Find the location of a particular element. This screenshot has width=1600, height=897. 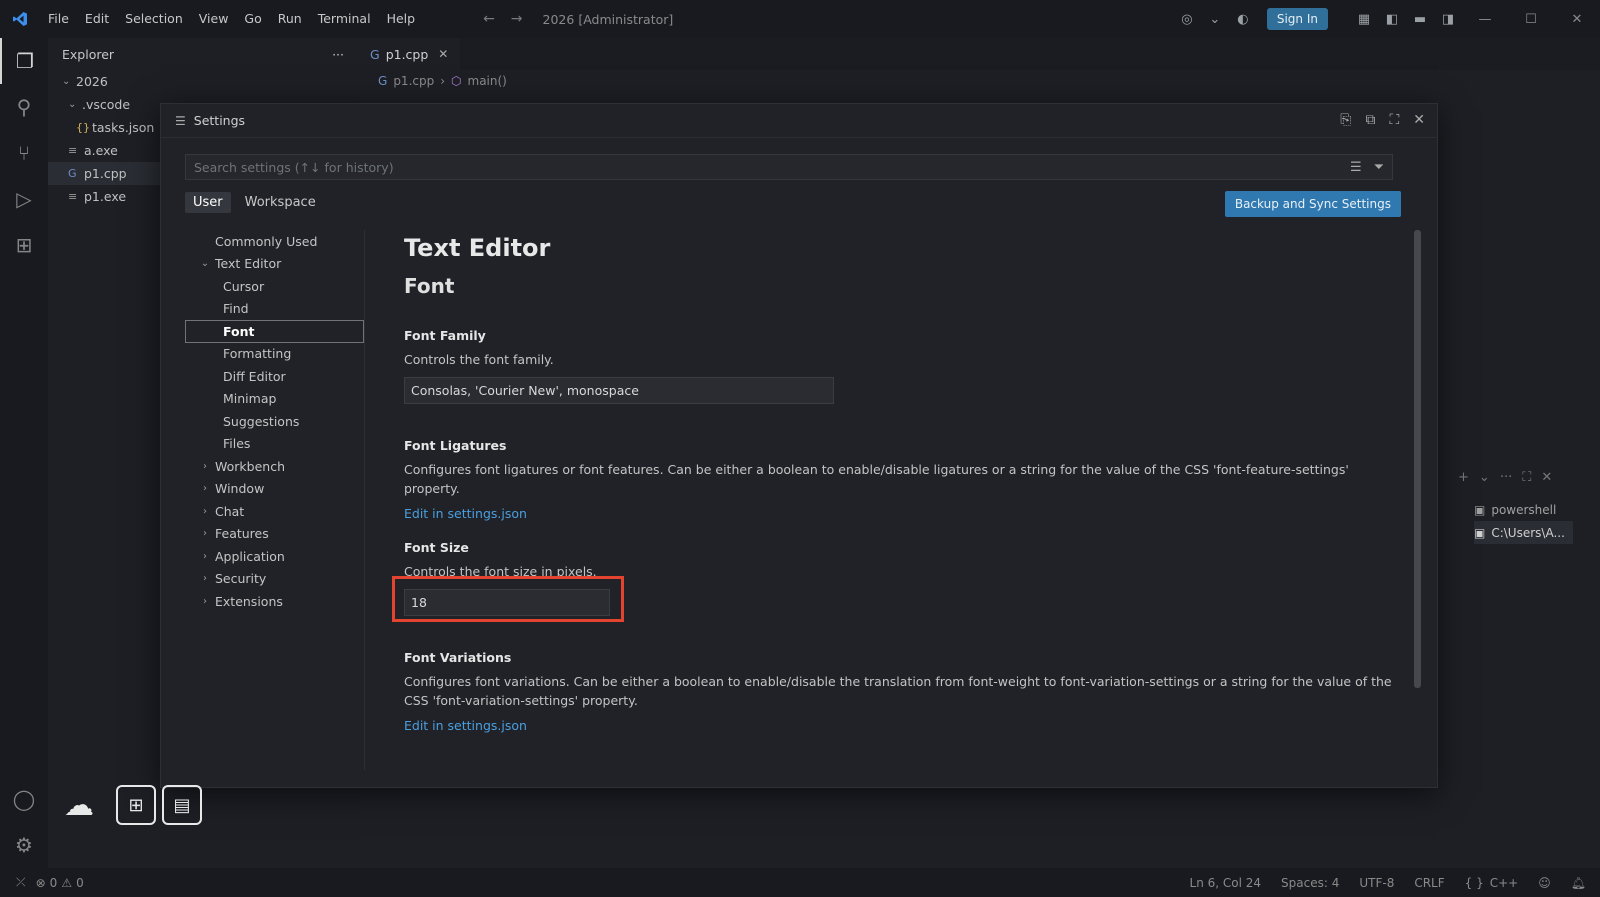

toc-item-formatting: Formatting is located at coordinates (274, 354).